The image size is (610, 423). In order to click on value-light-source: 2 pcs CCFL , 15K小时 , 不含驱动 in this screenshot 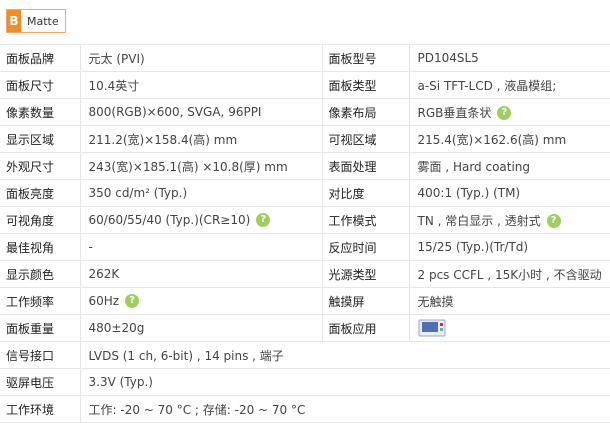, I will do `click(509, 274)`.